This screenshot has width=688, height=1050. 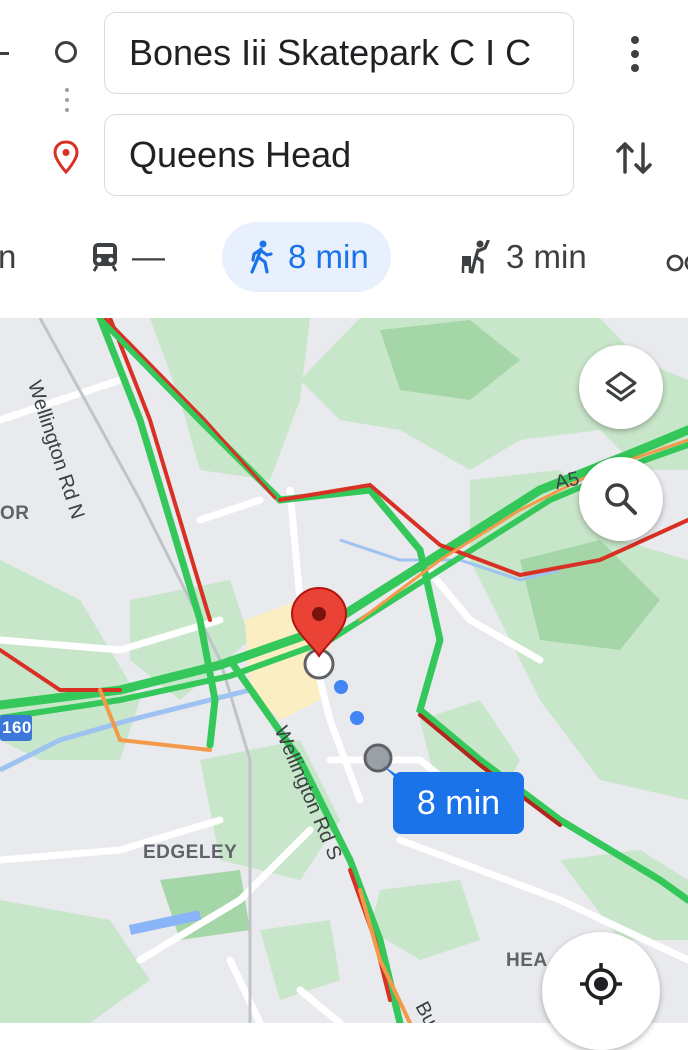 I want to click on destination-pin-icon, so click(x=66, y=157).